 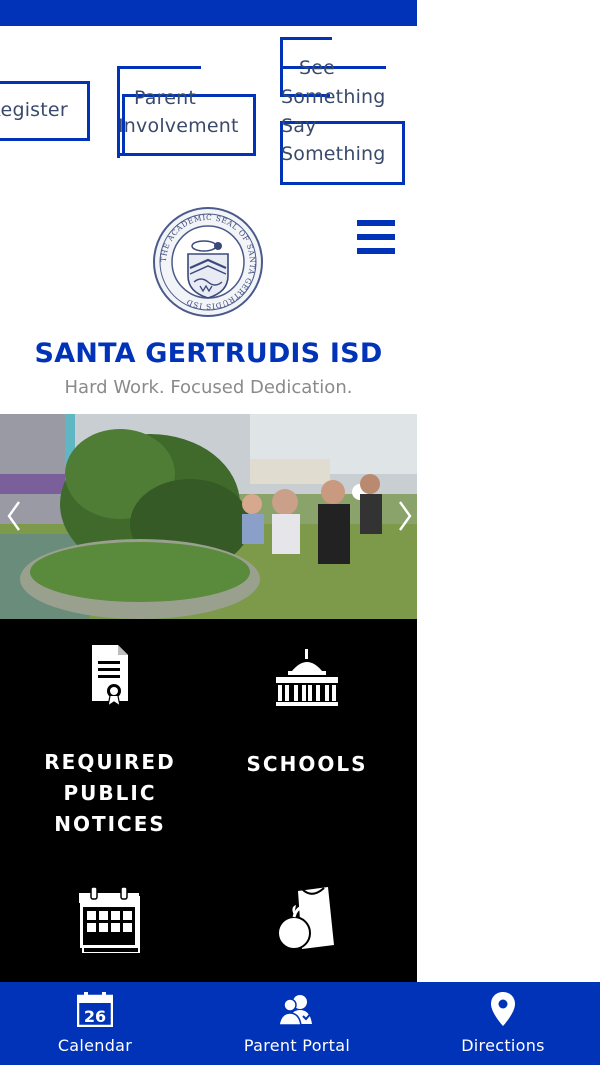 What do you see at coordinates (95, 1016) in the screenshot?
I see `calendar-day-number: 26` at bounding box center [95, 1016].